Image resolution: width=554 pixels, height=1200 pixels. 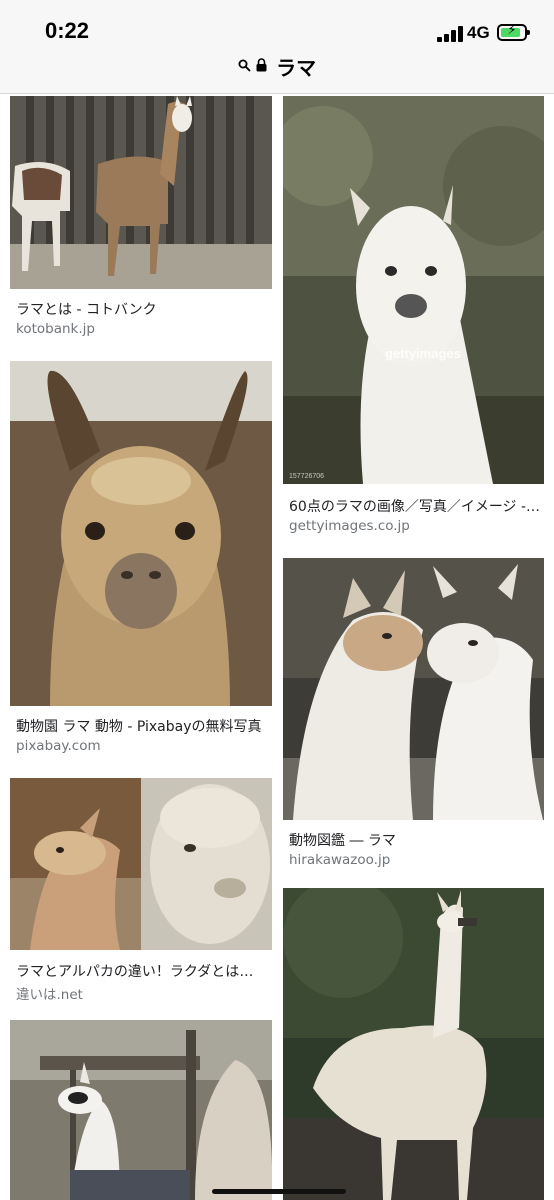 I want to click on result-caption: 動物園 ラマ 動物 - Pixabayの無料写真, so click(x=141, y=726).